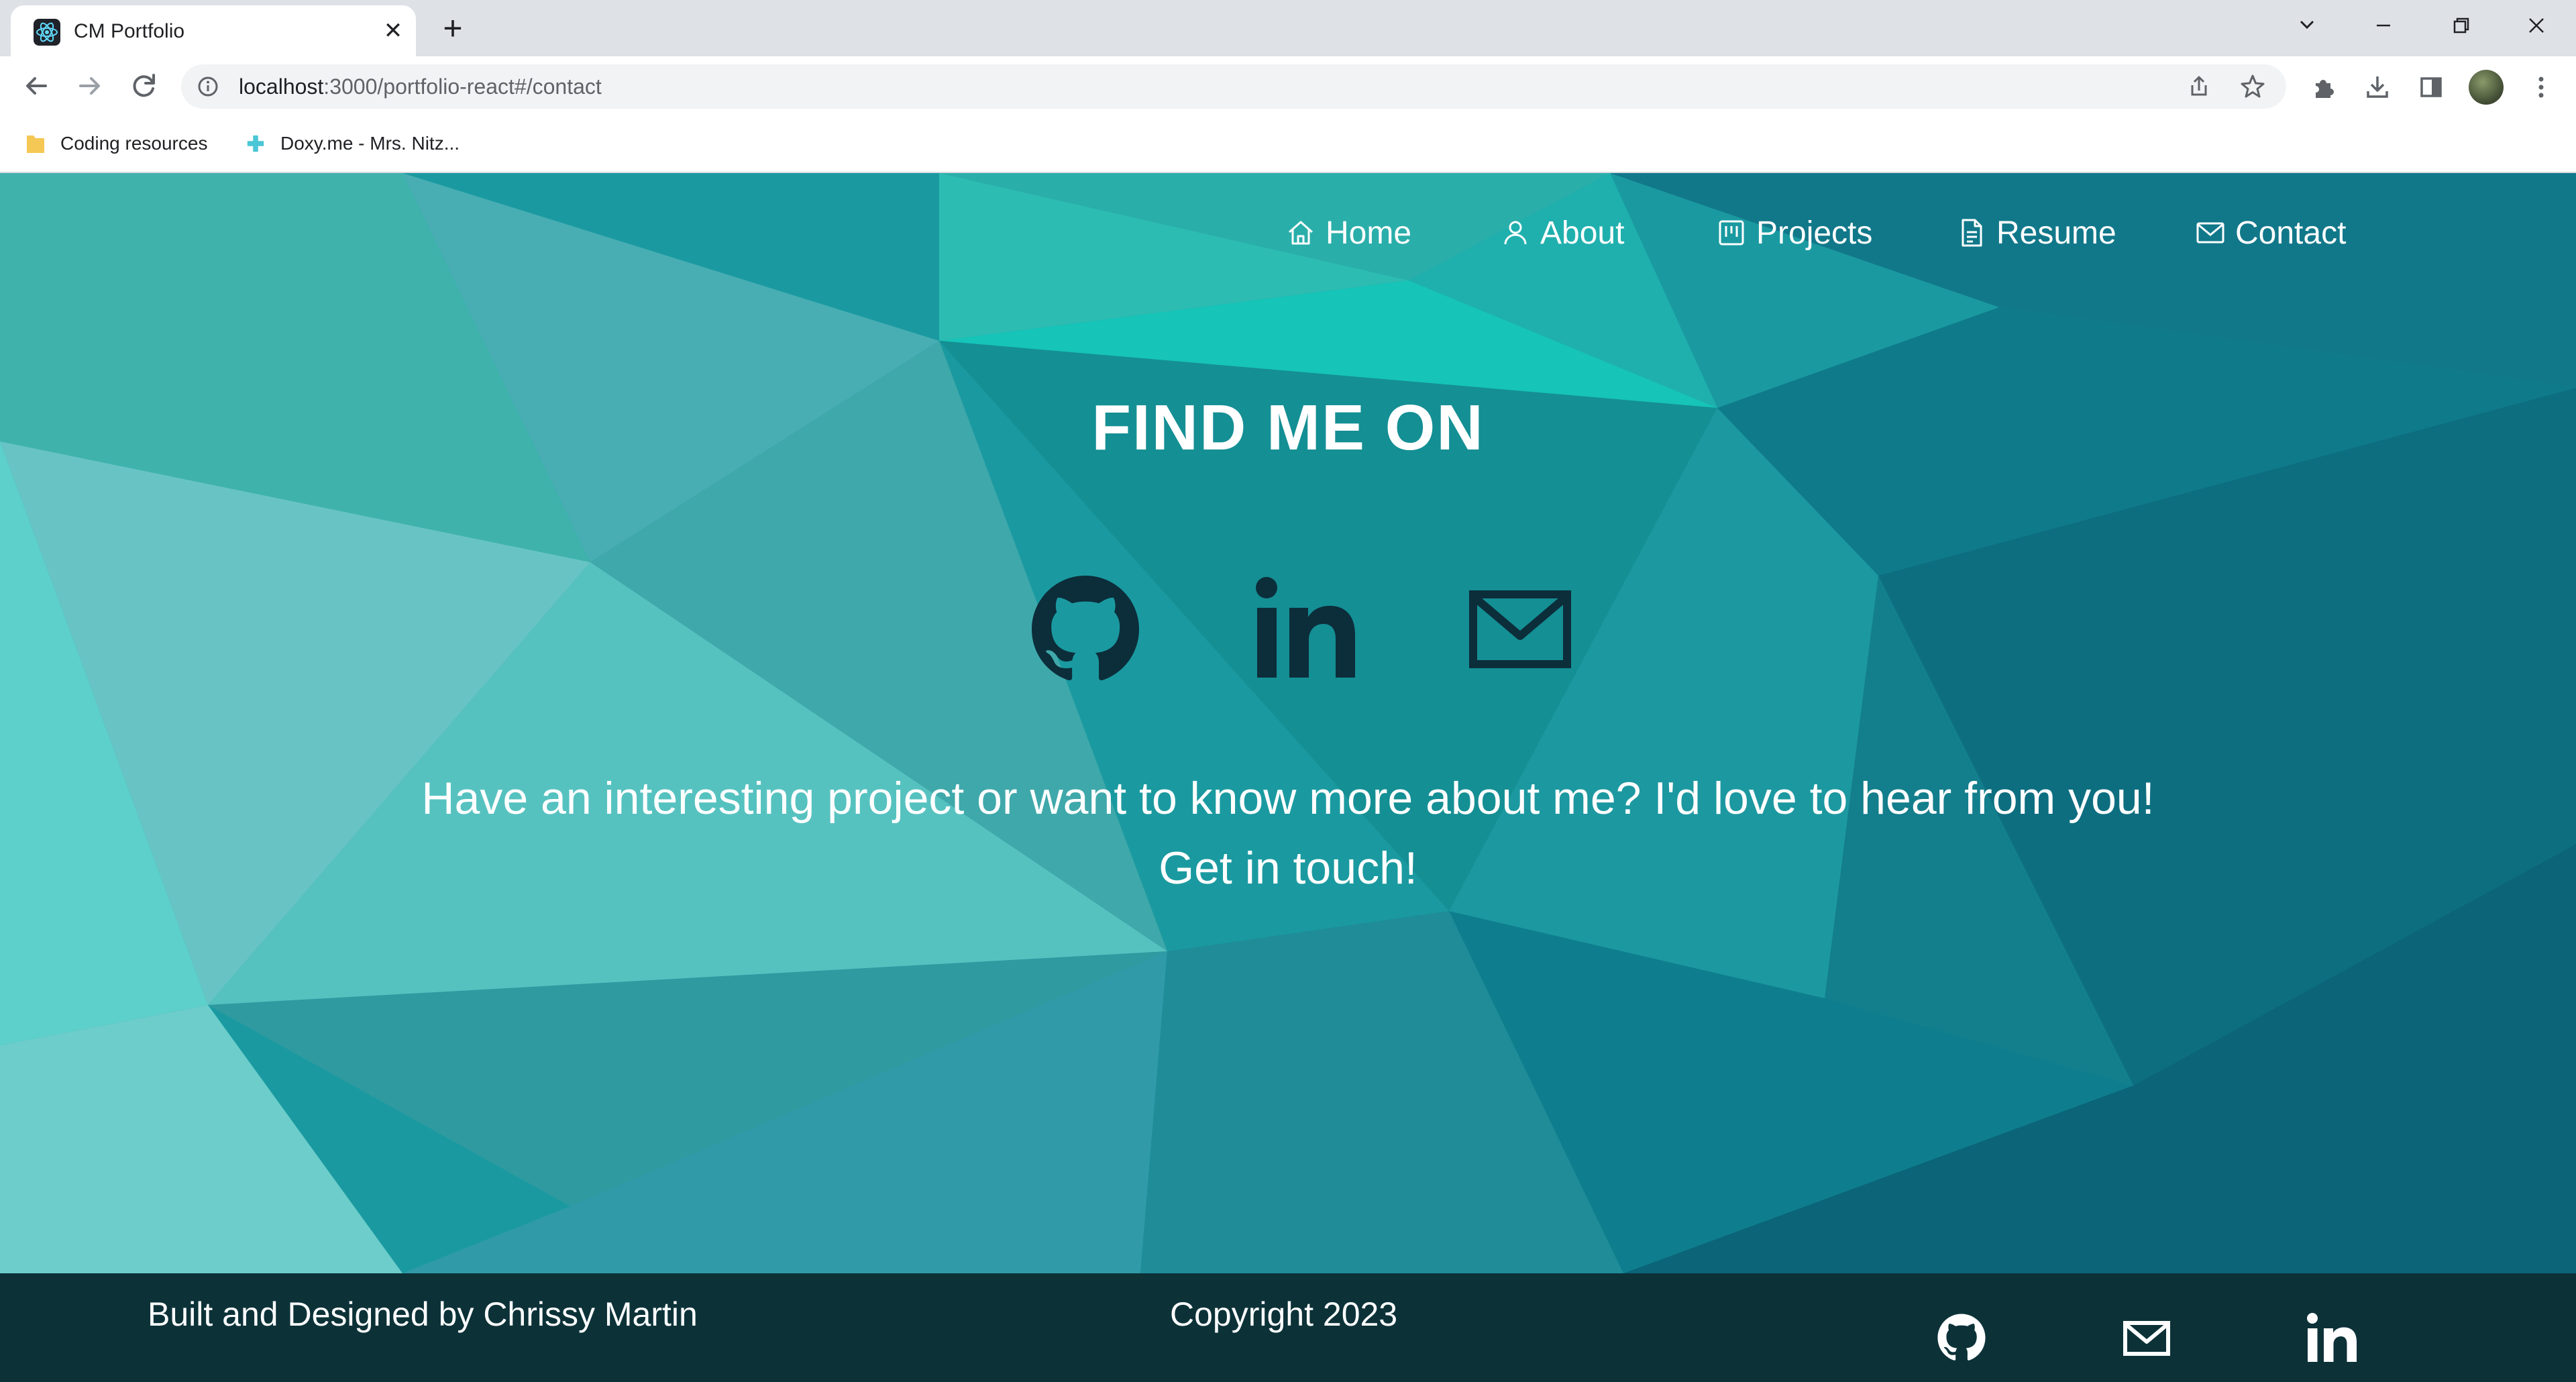 This screenshot has width=2576, height=1382. I want to click on nav-about: About, so click(1562, 232).